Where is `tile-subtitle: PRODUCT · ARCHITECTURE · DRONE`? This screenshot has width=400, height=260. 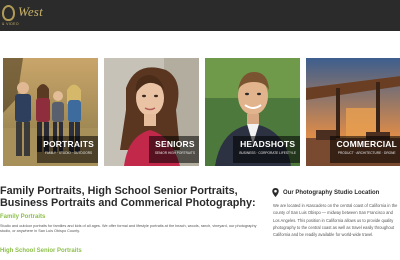 tile-subtitle: PRODUCT · ARCHITECTURE · DRONE is located at coordinates (366, 153).